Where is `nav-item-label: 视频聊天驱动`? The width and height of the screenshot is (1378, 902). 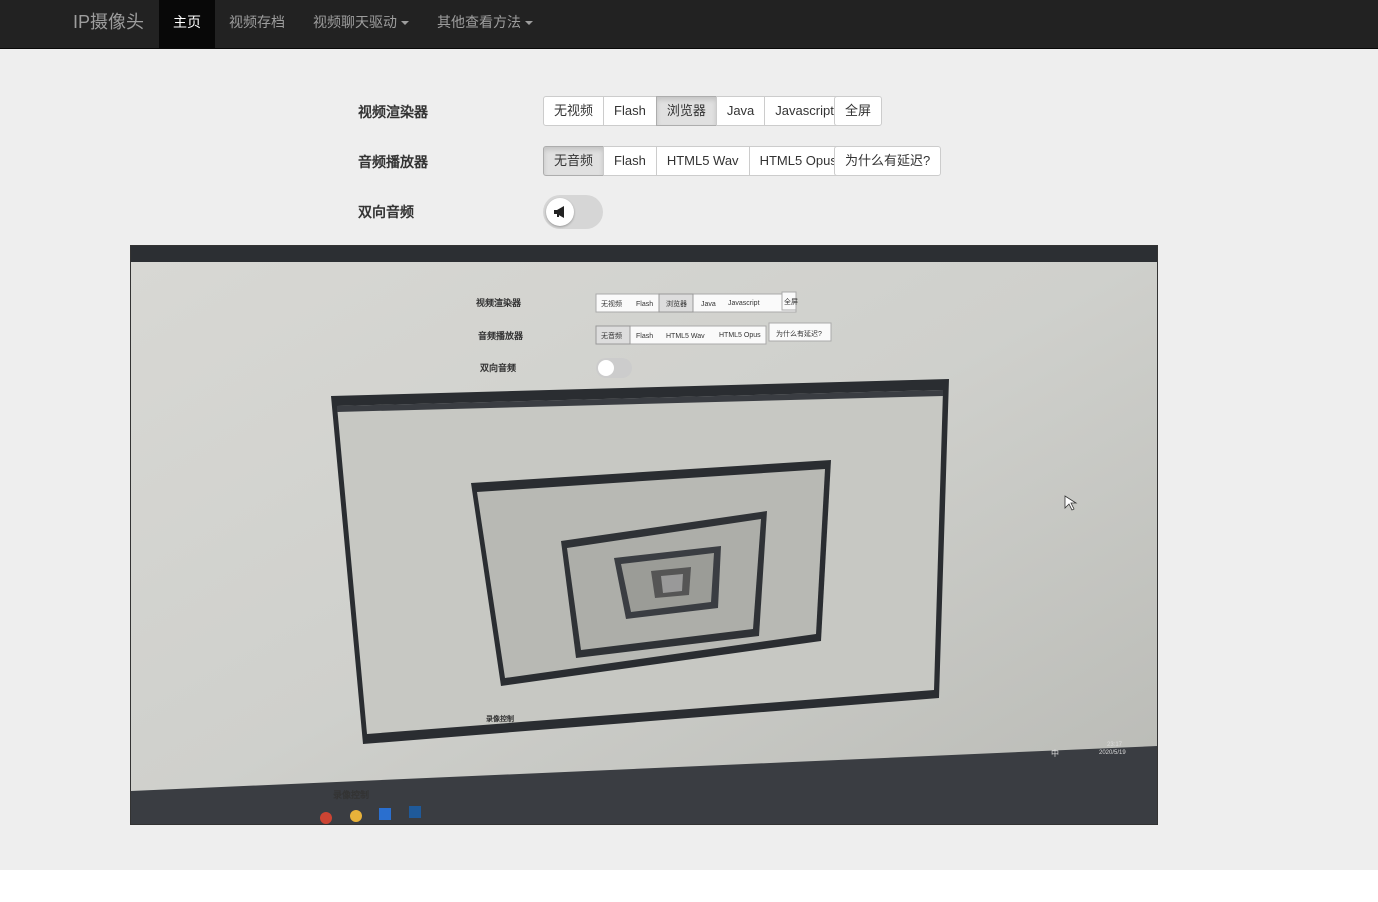
nav-item-label: 视频聊天驱动 is located at coordinates (355, 22).